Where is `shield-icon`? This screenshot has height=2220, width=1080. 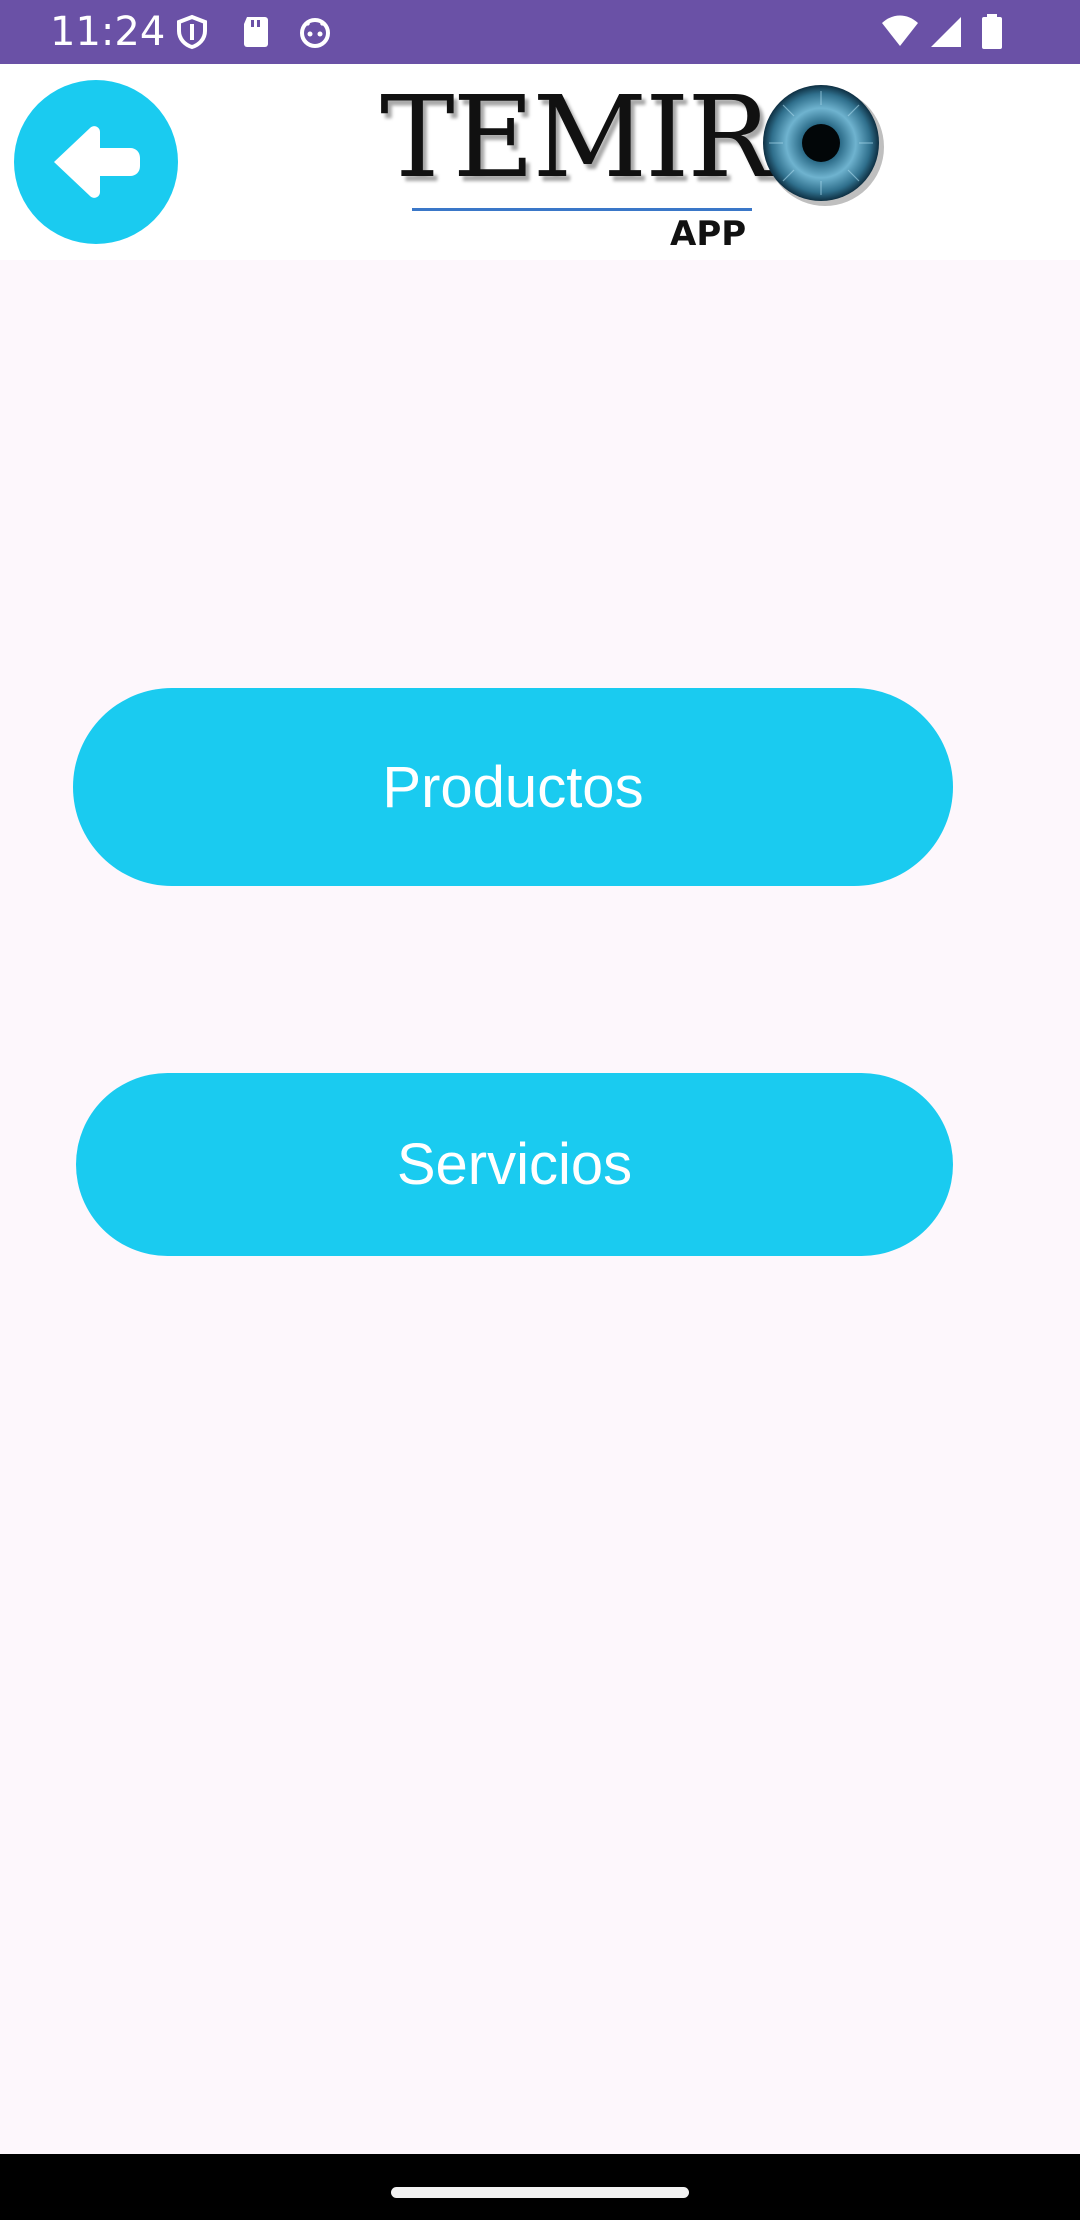
shield-icon is located at coordinates (192, 32).